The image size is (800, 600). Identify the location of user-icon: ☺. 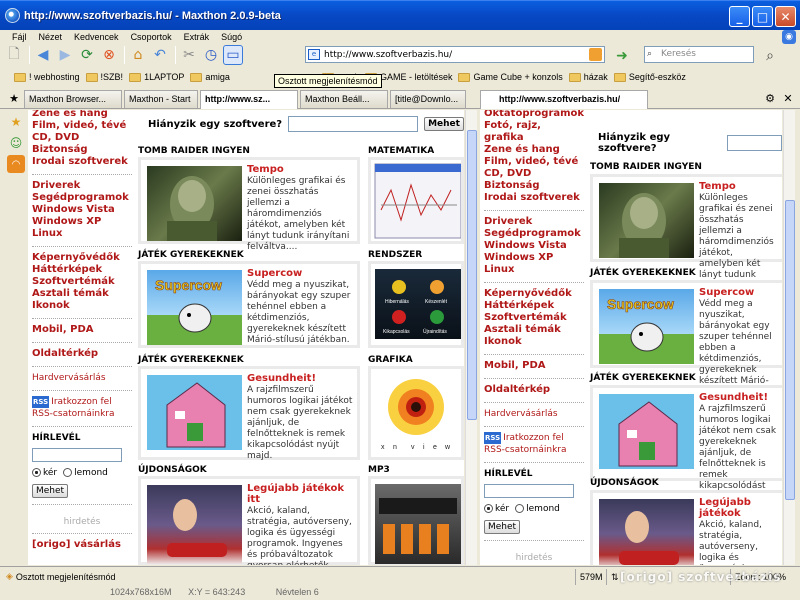
(16, 143).